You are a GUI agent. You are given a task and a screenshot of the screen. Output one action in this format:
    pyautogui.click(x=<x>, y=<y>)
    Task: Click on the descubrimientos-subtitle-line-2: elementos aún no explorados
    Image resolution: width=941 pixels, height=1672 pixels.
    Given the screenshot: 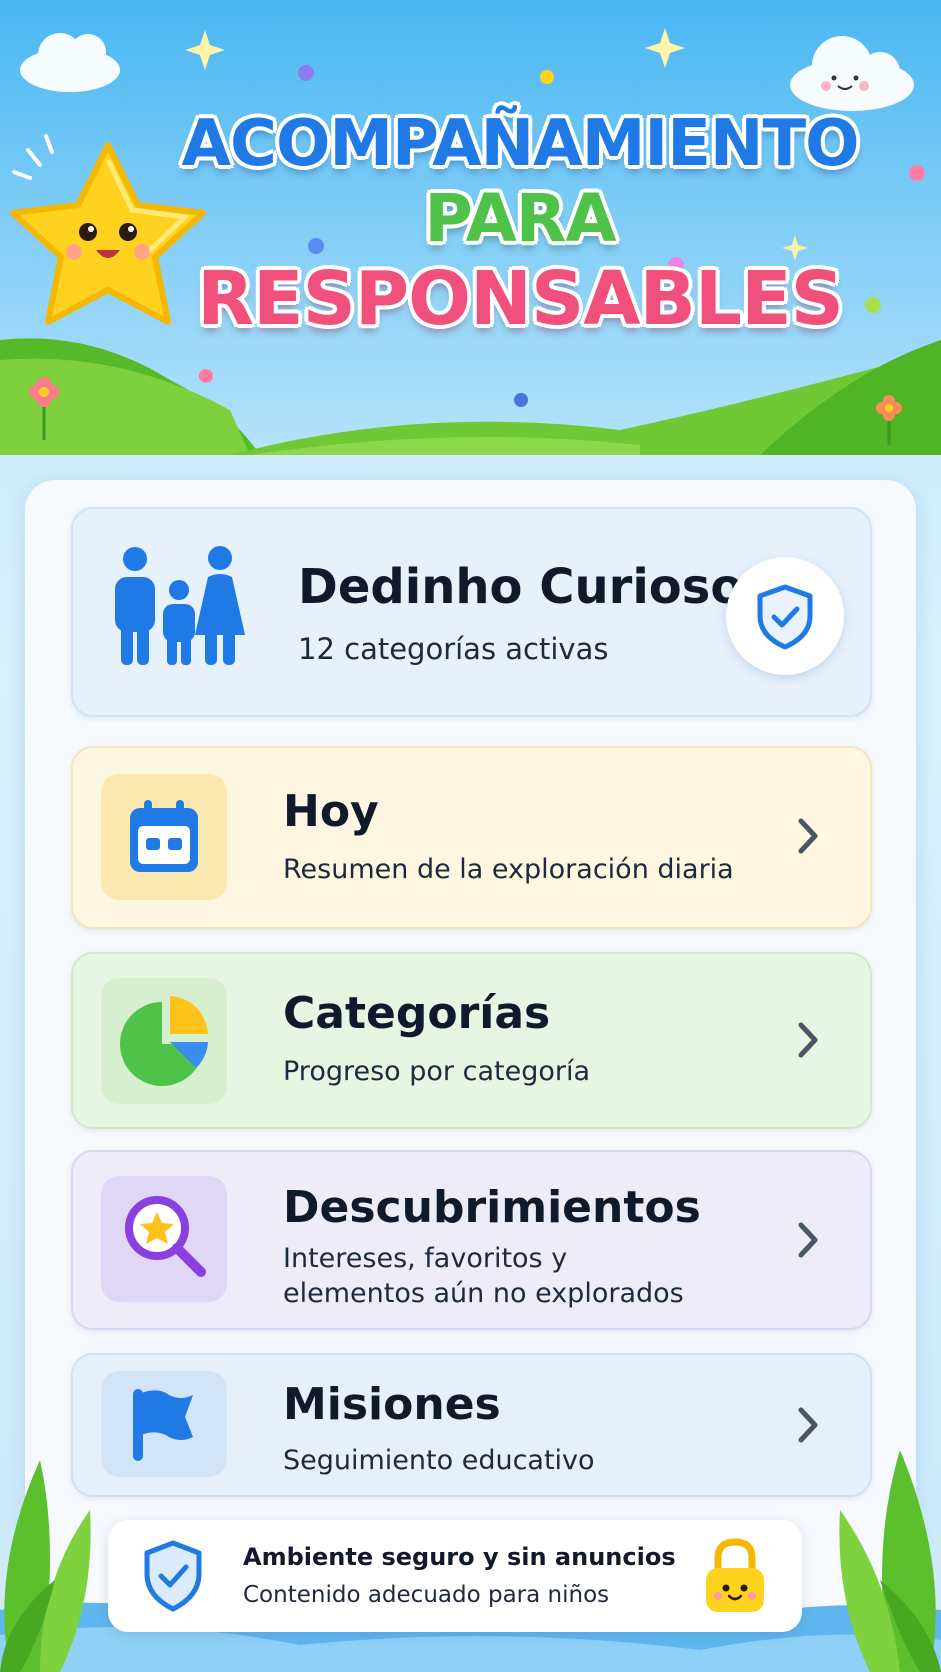 What is the action you would take?
    pyautogui.click(x=483, y=1293)
    